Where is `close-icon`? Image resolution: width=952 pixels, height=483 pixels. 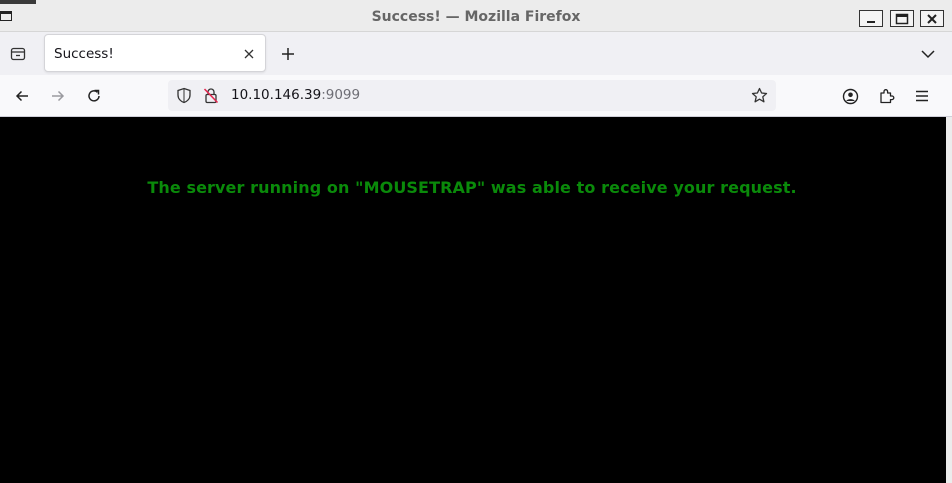 close-icon is located at coordinates (932, 18).